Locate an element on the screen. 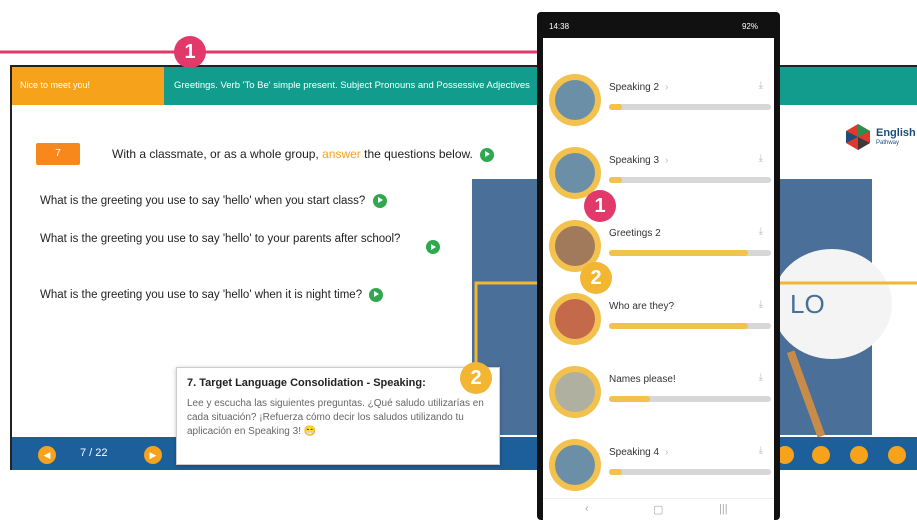 The height and width of the screenshot is (520, 917). marker-2-phone: 2 is located at coordinates (596, 278).